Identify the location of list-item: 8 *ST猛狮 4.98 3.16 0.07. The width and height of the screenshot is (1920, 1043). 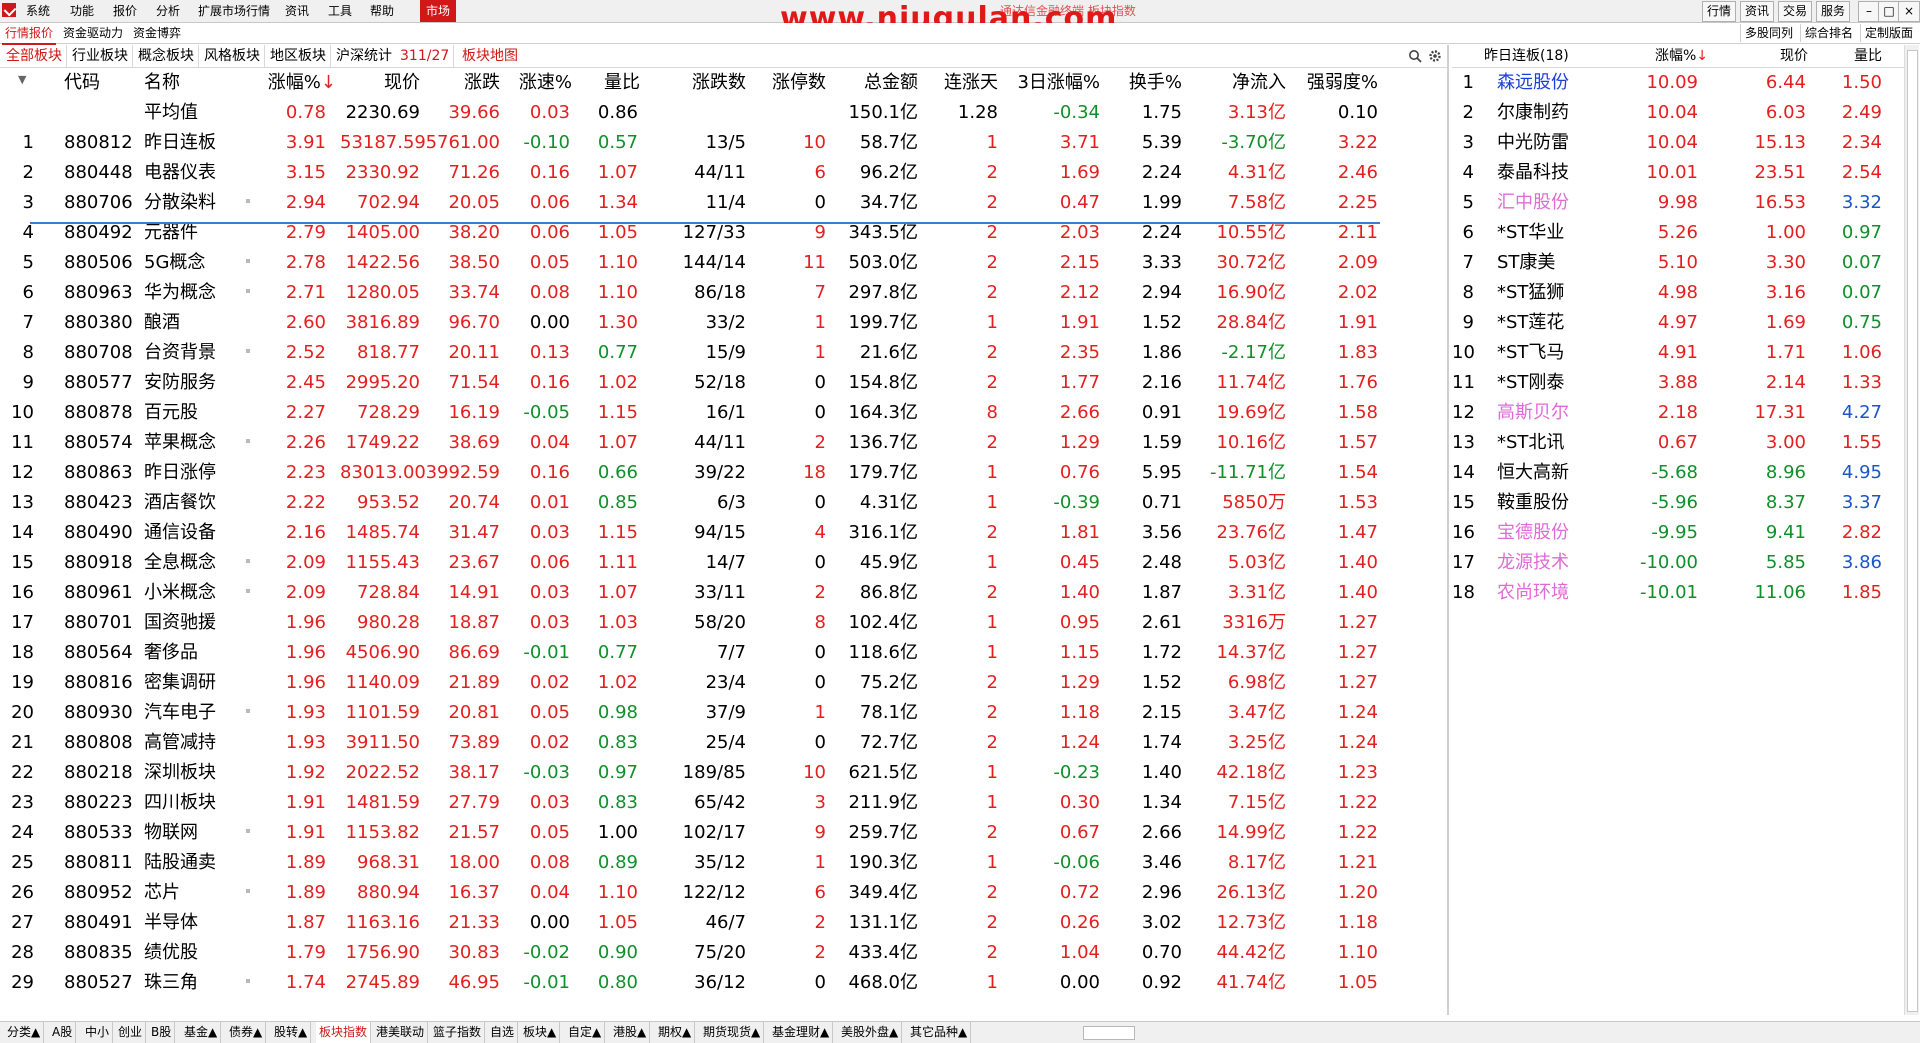
(1682, 293).